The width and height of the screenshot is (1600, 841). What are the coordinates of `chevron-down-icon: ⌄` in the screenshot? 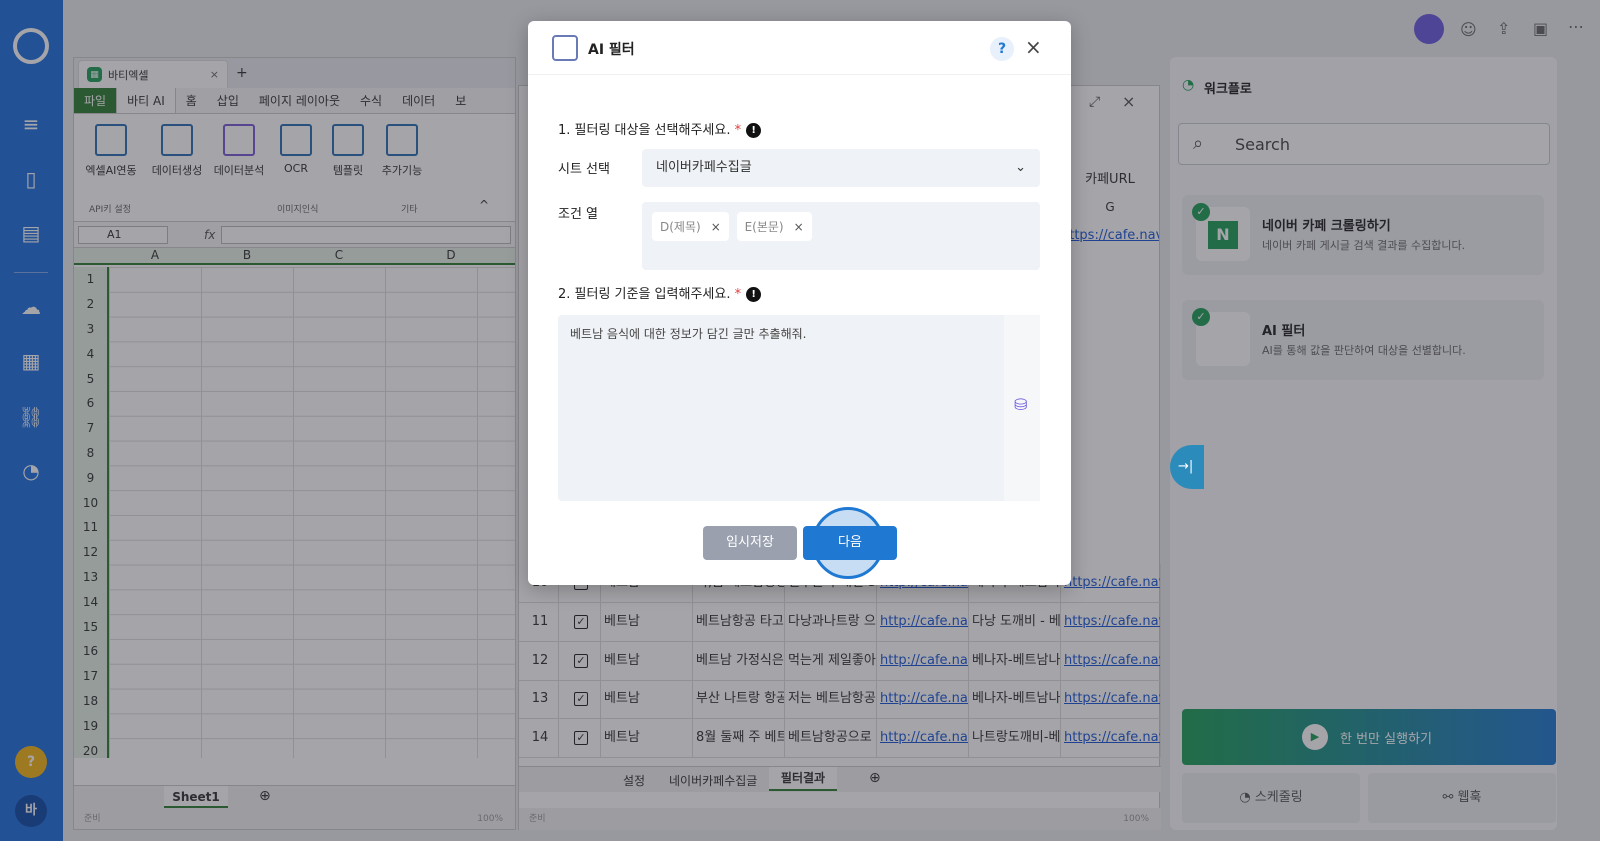 It's located at (1020, 167).